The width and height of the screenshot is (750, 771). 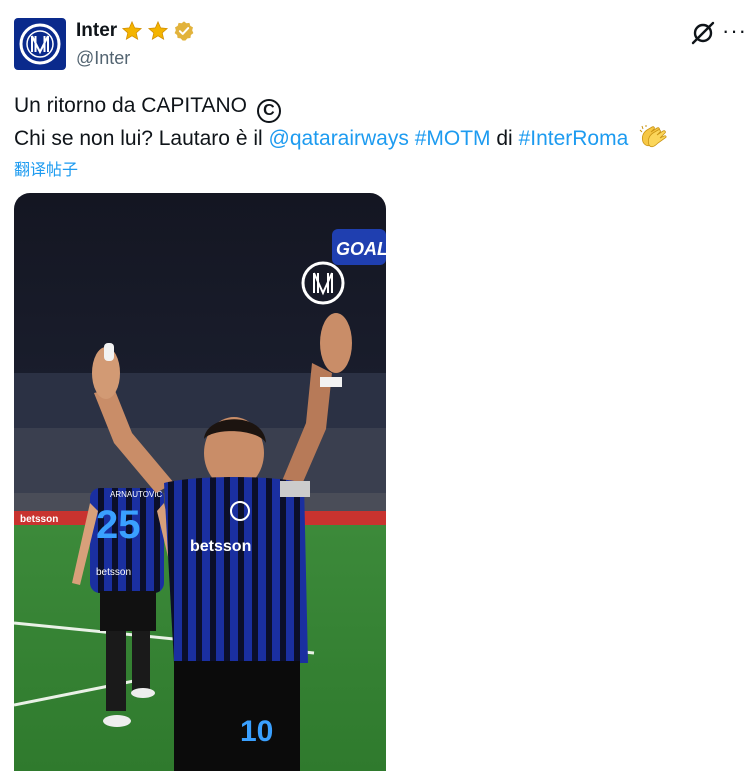 I want to click on mention-link: @qatarairways, so click(x=339, y=138).